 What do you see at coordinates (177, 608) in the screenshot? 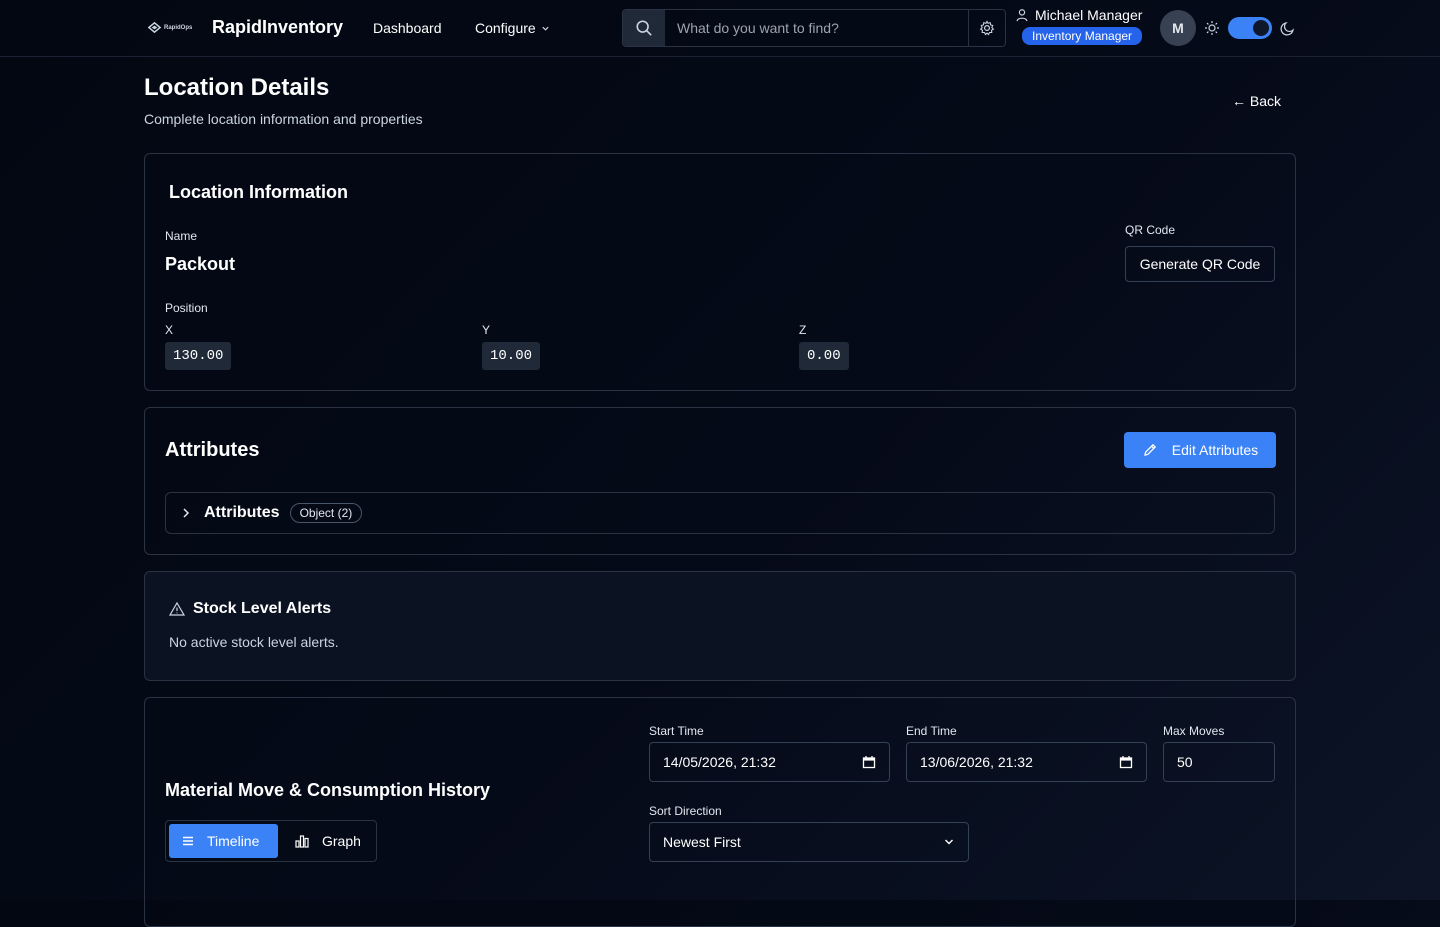
I see `warning-icon` at bounding box center [177, 608].